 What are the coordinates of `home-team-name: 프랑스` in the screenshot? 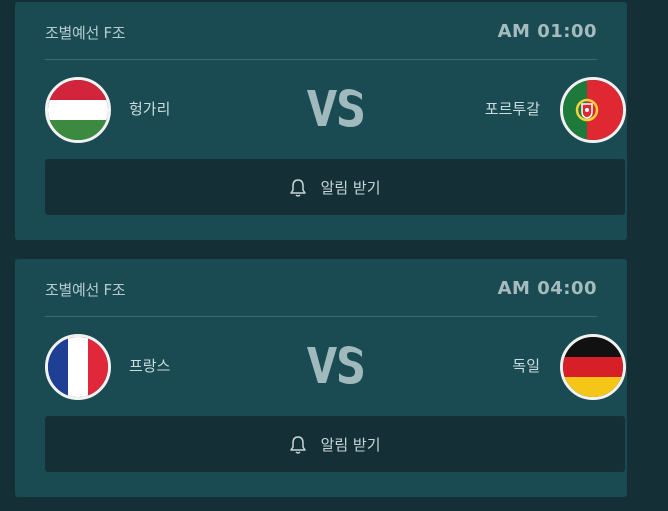 It's located at (150, 366).